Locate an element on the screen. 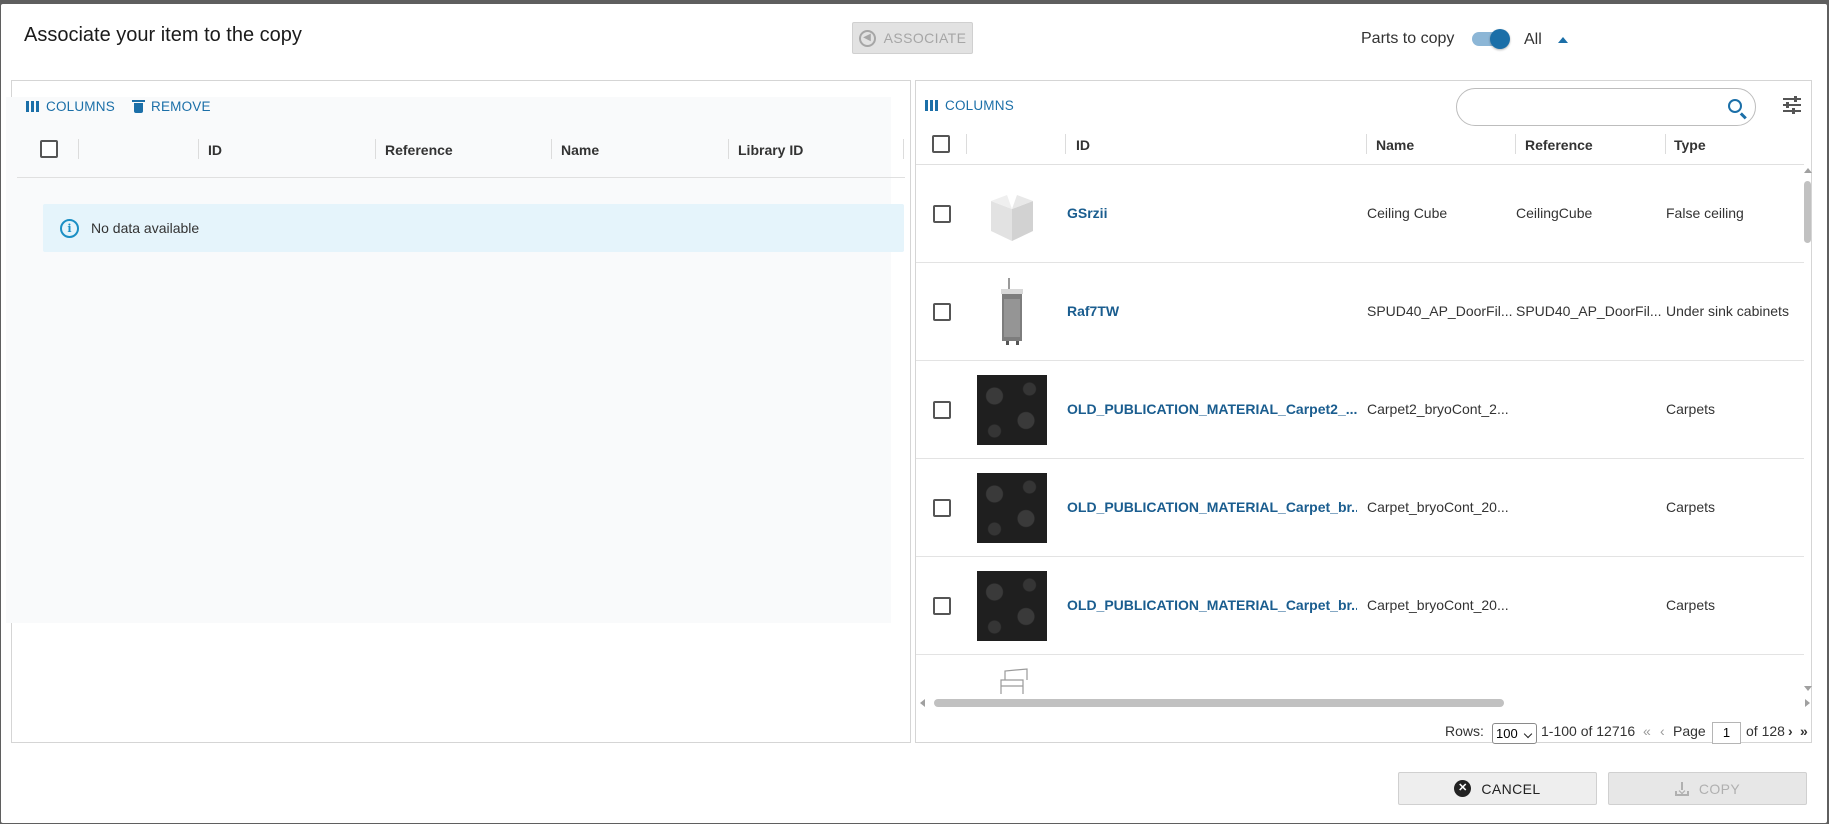 This screenshot has width=1829, height=824. right-header-name: Name is located at coordinates (1395, 145).